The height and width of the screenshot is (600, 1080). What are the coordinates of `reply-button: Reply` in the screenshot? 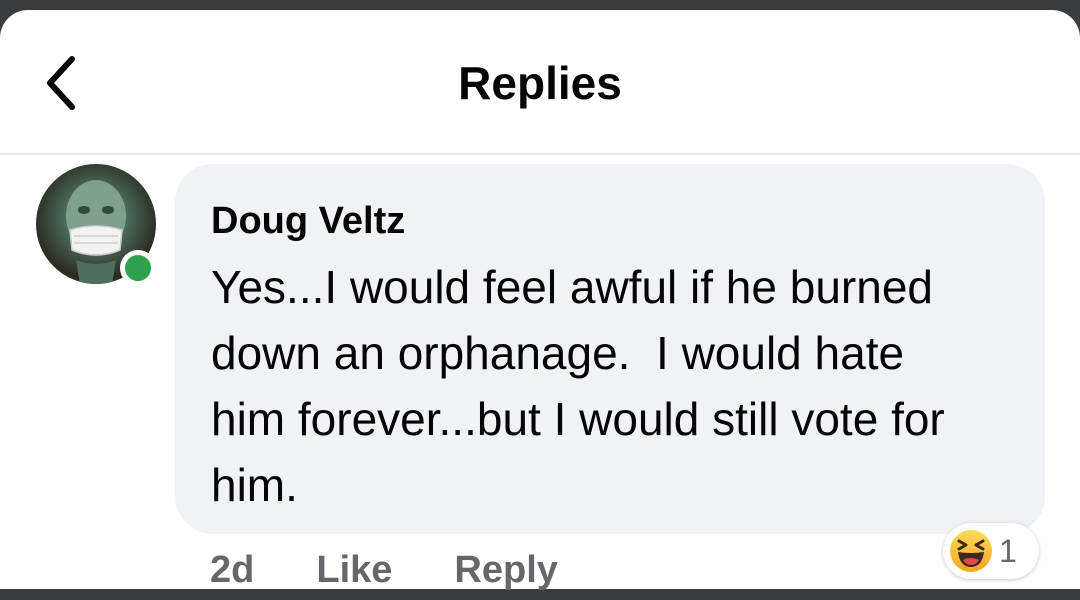 It's located at (505, 565).